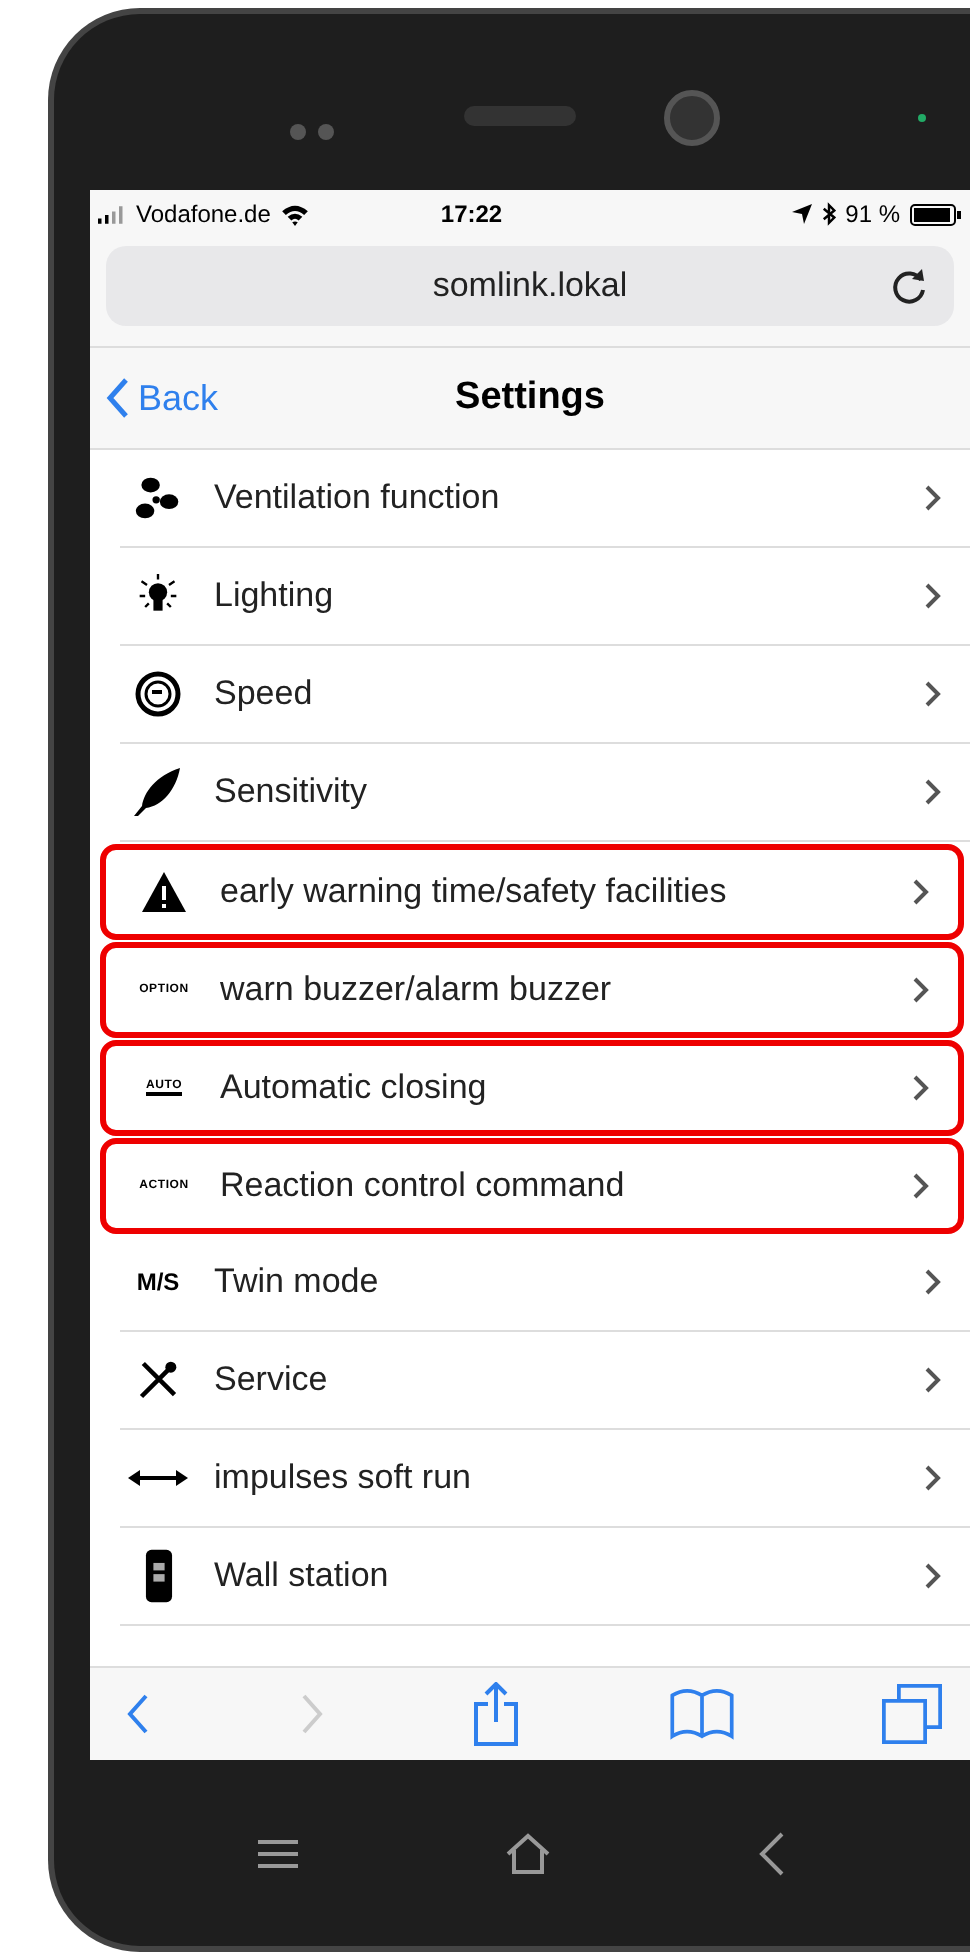  I want to click on remote-control-icon, so click(158, 1576).